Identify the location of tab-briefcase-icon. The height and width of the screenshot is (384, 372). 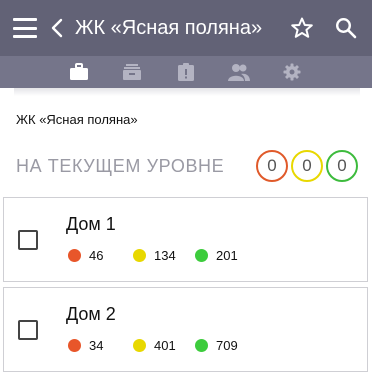
(79, 72).